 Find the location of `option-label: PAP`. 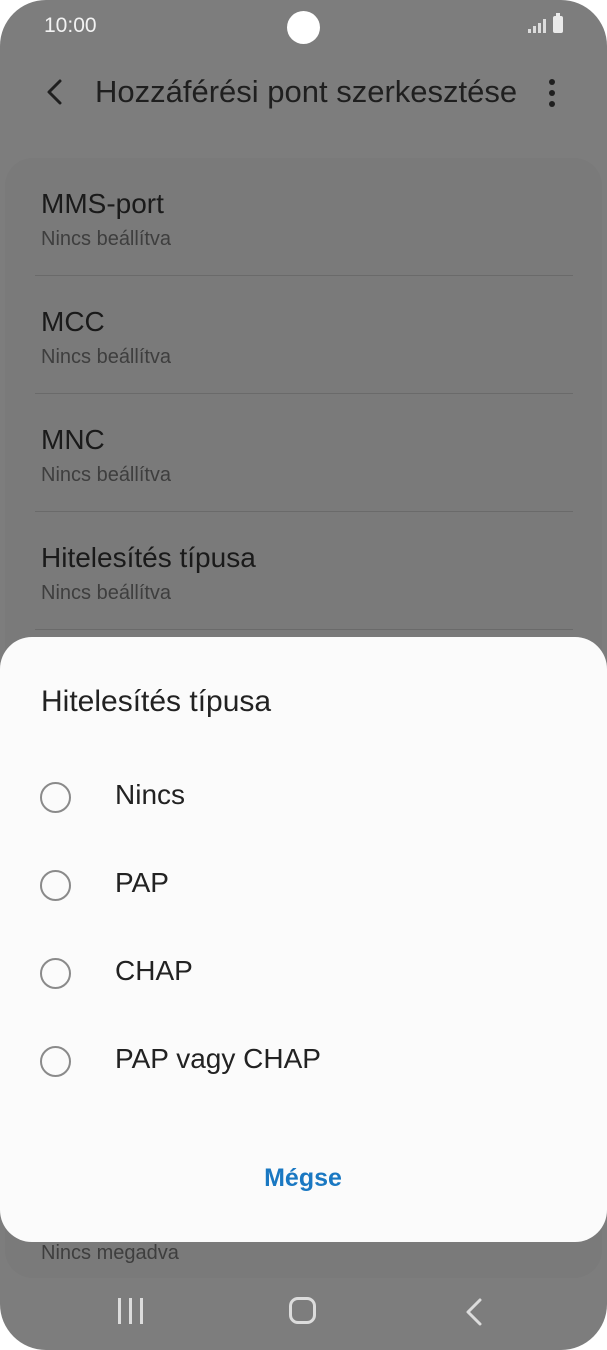

option-label: PAP is located at coordinates (142, 882).